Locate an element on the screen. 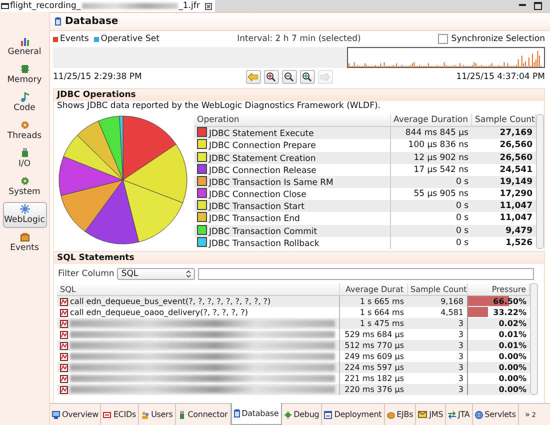  start-time: 11/25/15 2:29:38 PM is located at coordinates (98, 77).